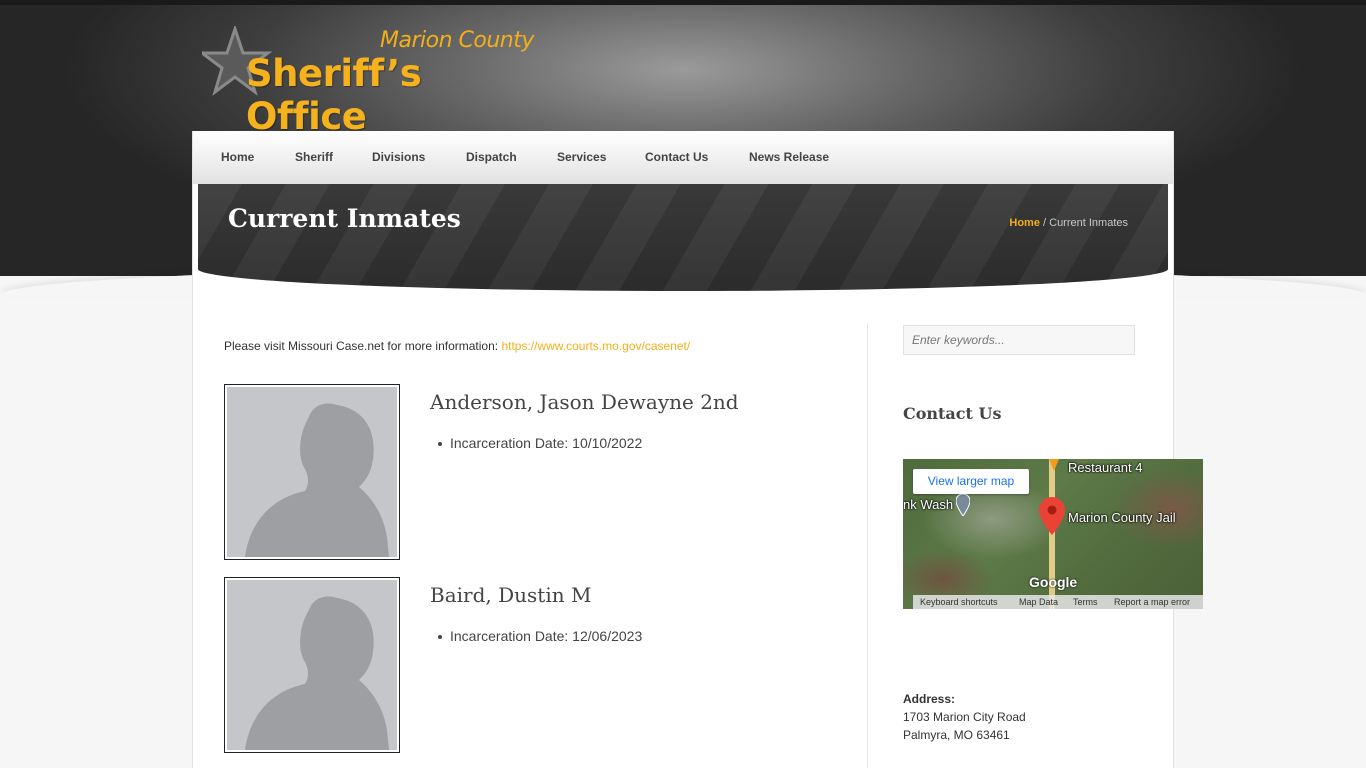  I want to click on search-input, so click(1019, 340).